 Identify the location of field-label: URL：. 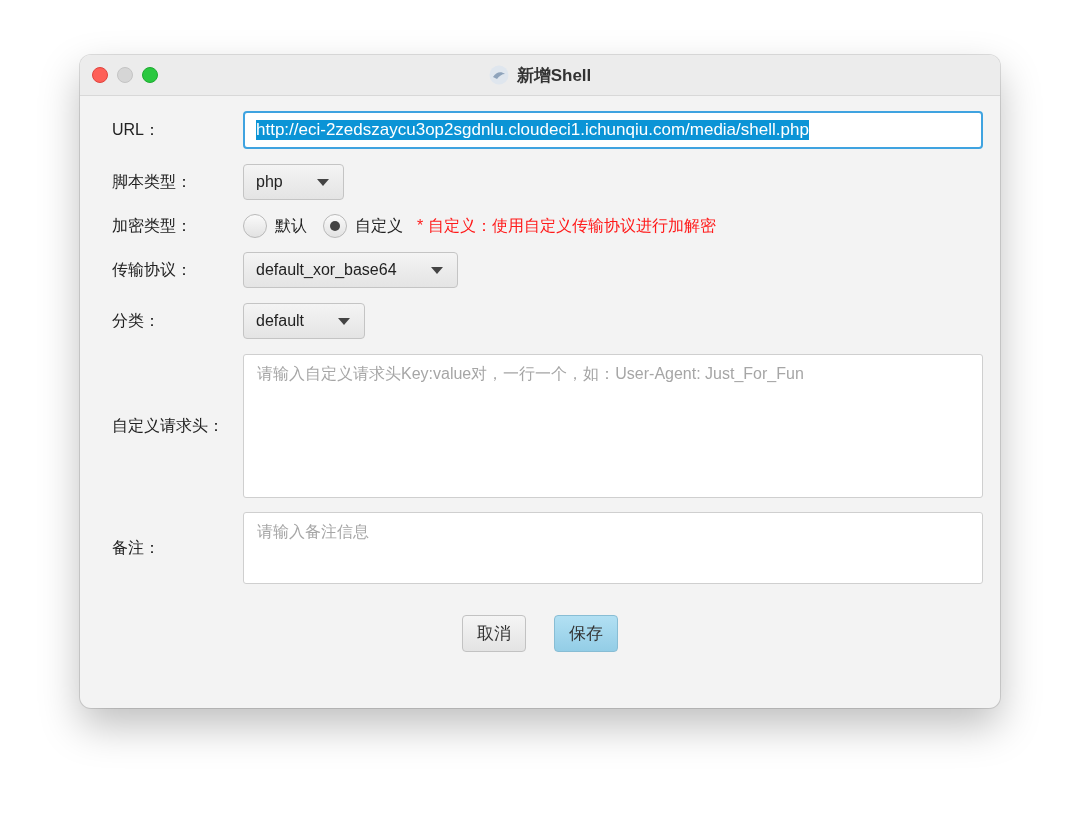
(136, 129).